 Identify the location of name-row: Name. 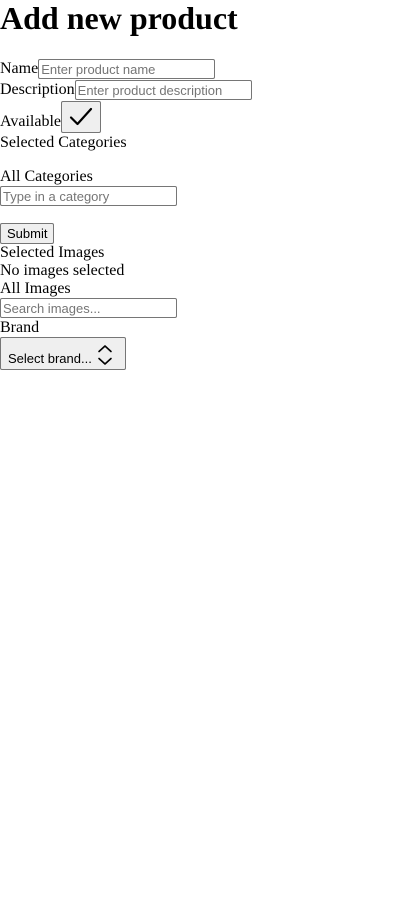
(108, 69).